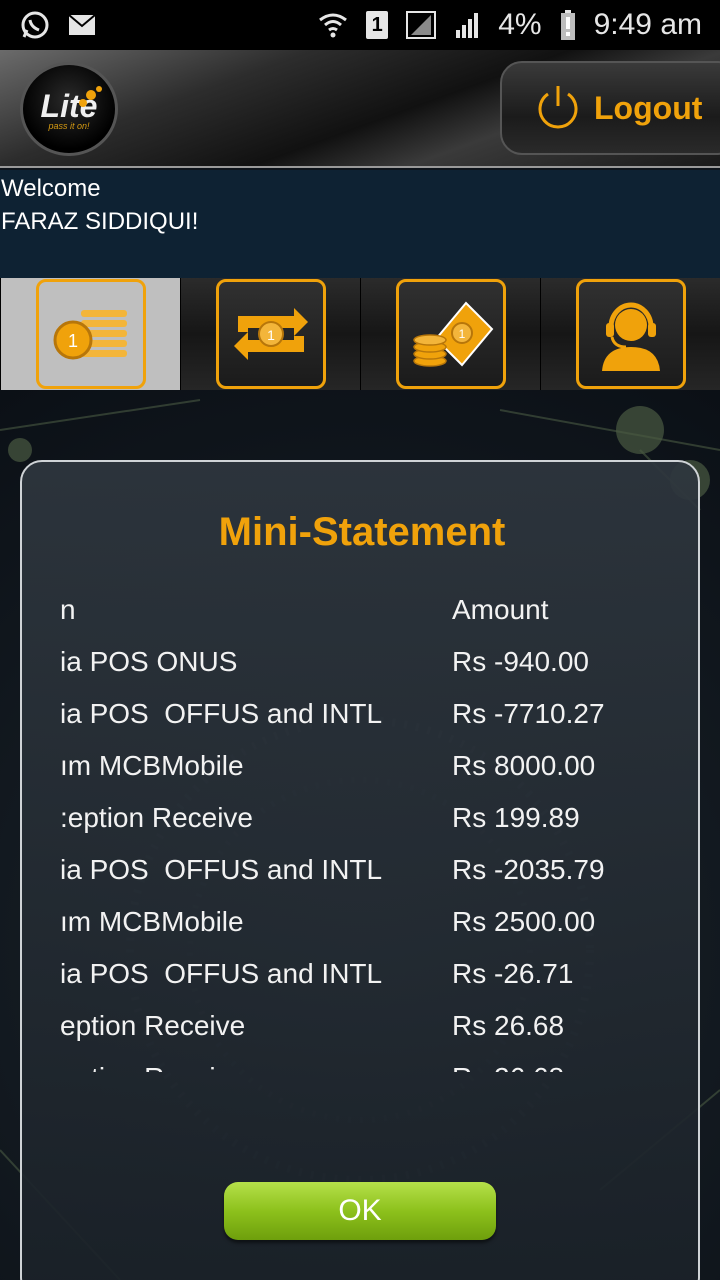  I want to click on main-tabs: 1 1 1, so click(360, 334).